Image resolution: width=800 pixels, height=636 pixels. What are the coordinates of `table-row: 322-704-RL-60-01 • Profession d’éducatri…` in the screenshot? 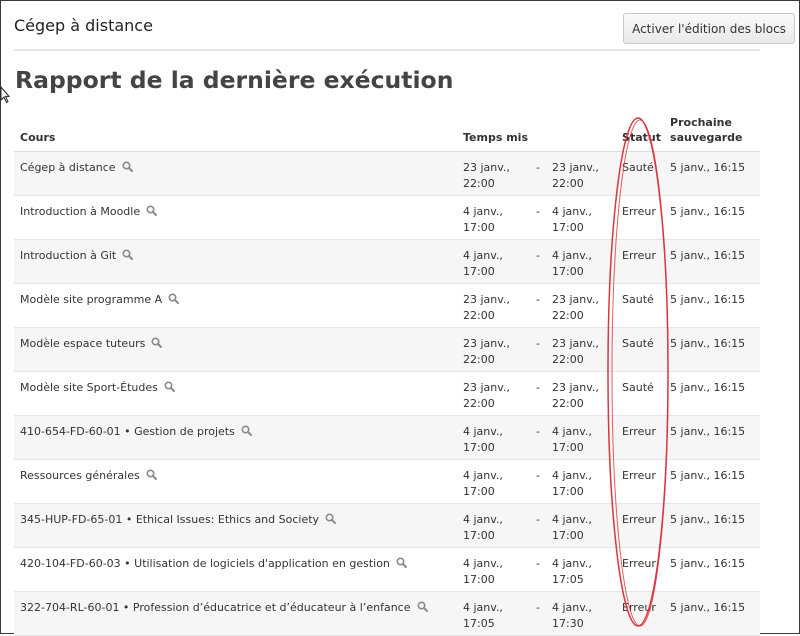 It's located at (387, 613).